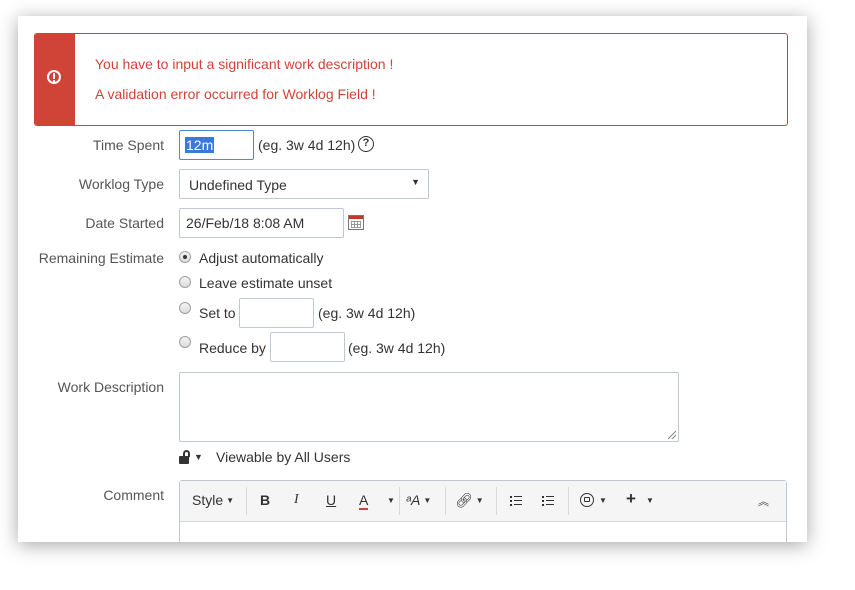  Describe the element at coordinates (631, 499) in the screenshot. I see `insert-plus-icon: +` at that location.